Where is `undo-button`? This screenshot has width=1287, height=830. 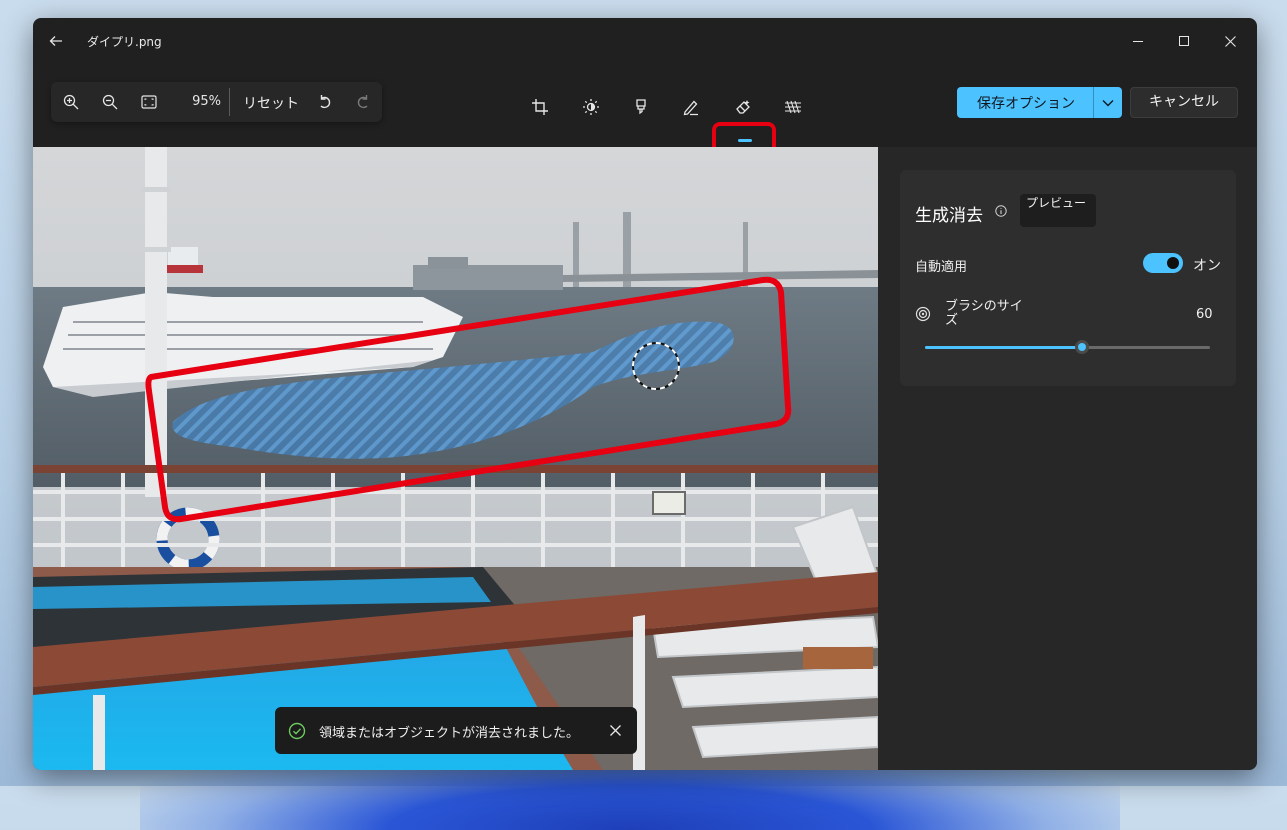
undo-button is located at coordinates (325, 102).